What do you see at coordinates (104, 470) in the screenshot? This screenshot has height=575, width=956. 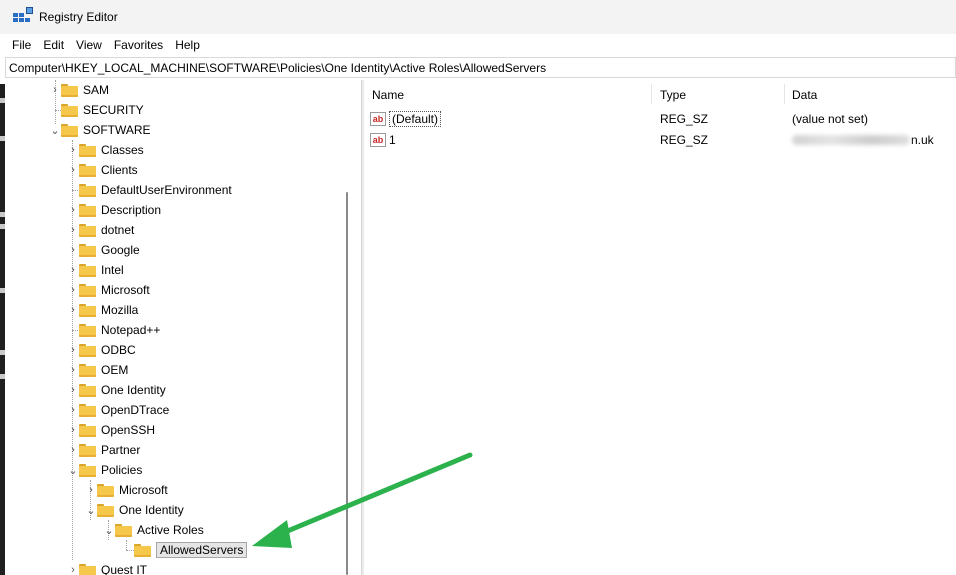 I see `tree-item-policies: ⌄ Policies` at bounding box center [104, 470].